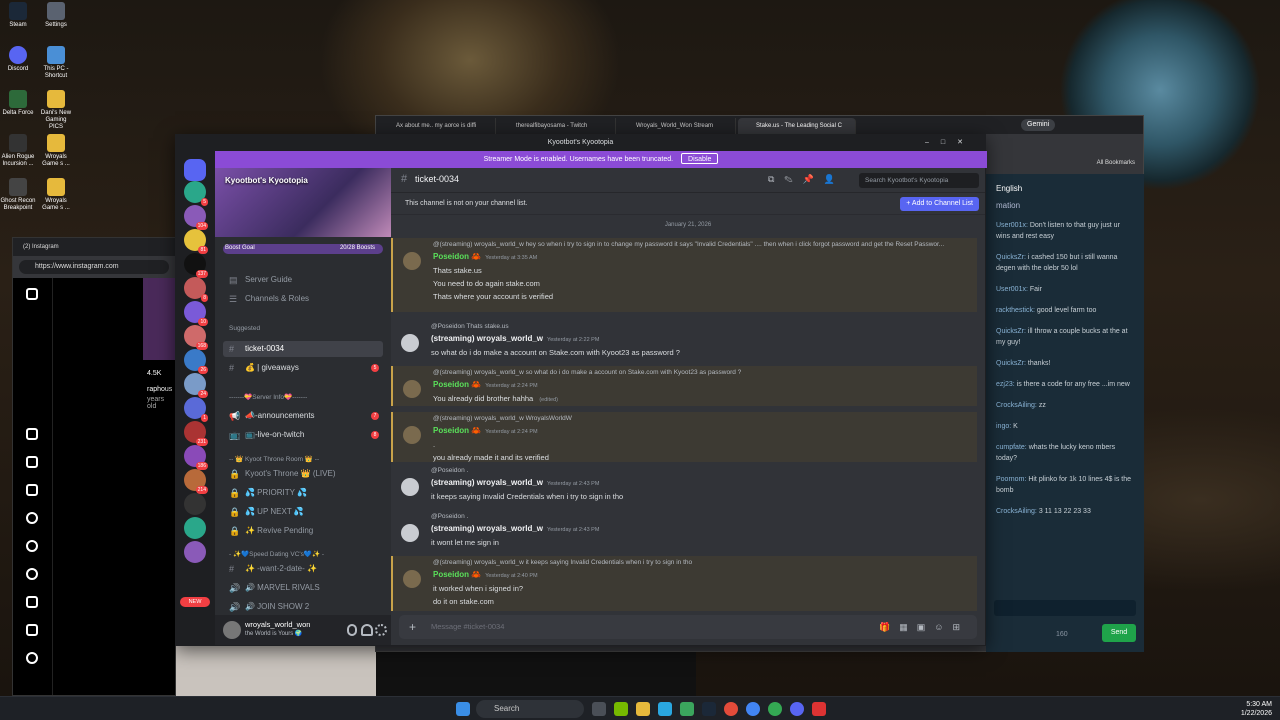 The height and width of the screenshot is (720, 1280). Describe the element at coordinates (268, 397) in the screenshot. I see `channel-category: -------💝Server Info💝-------` at that location.